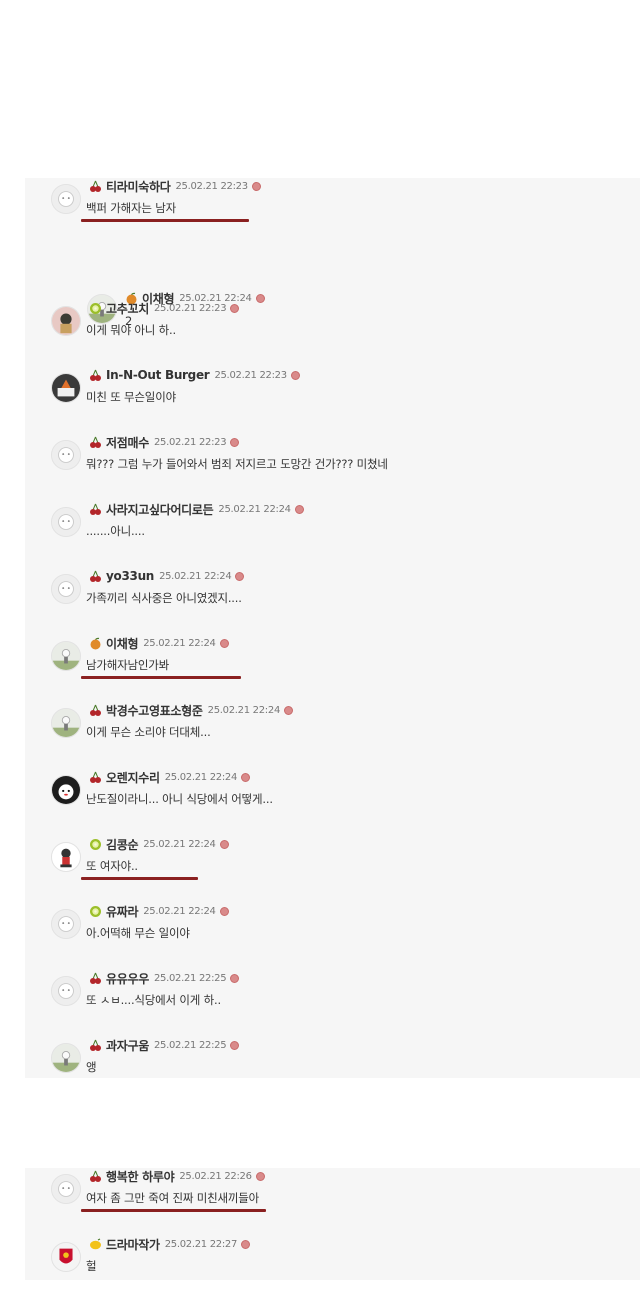  What do you see at coordinates (158, 375) in the screenshot?
I see `nickname: In-N-Out Burger` at bounding box center [158, 375].